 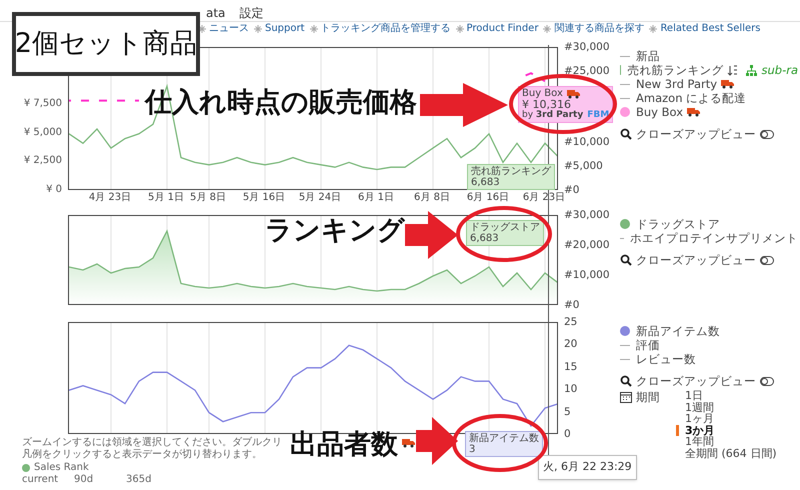 I want to click on chart-plot, so click(x=313, y=260).